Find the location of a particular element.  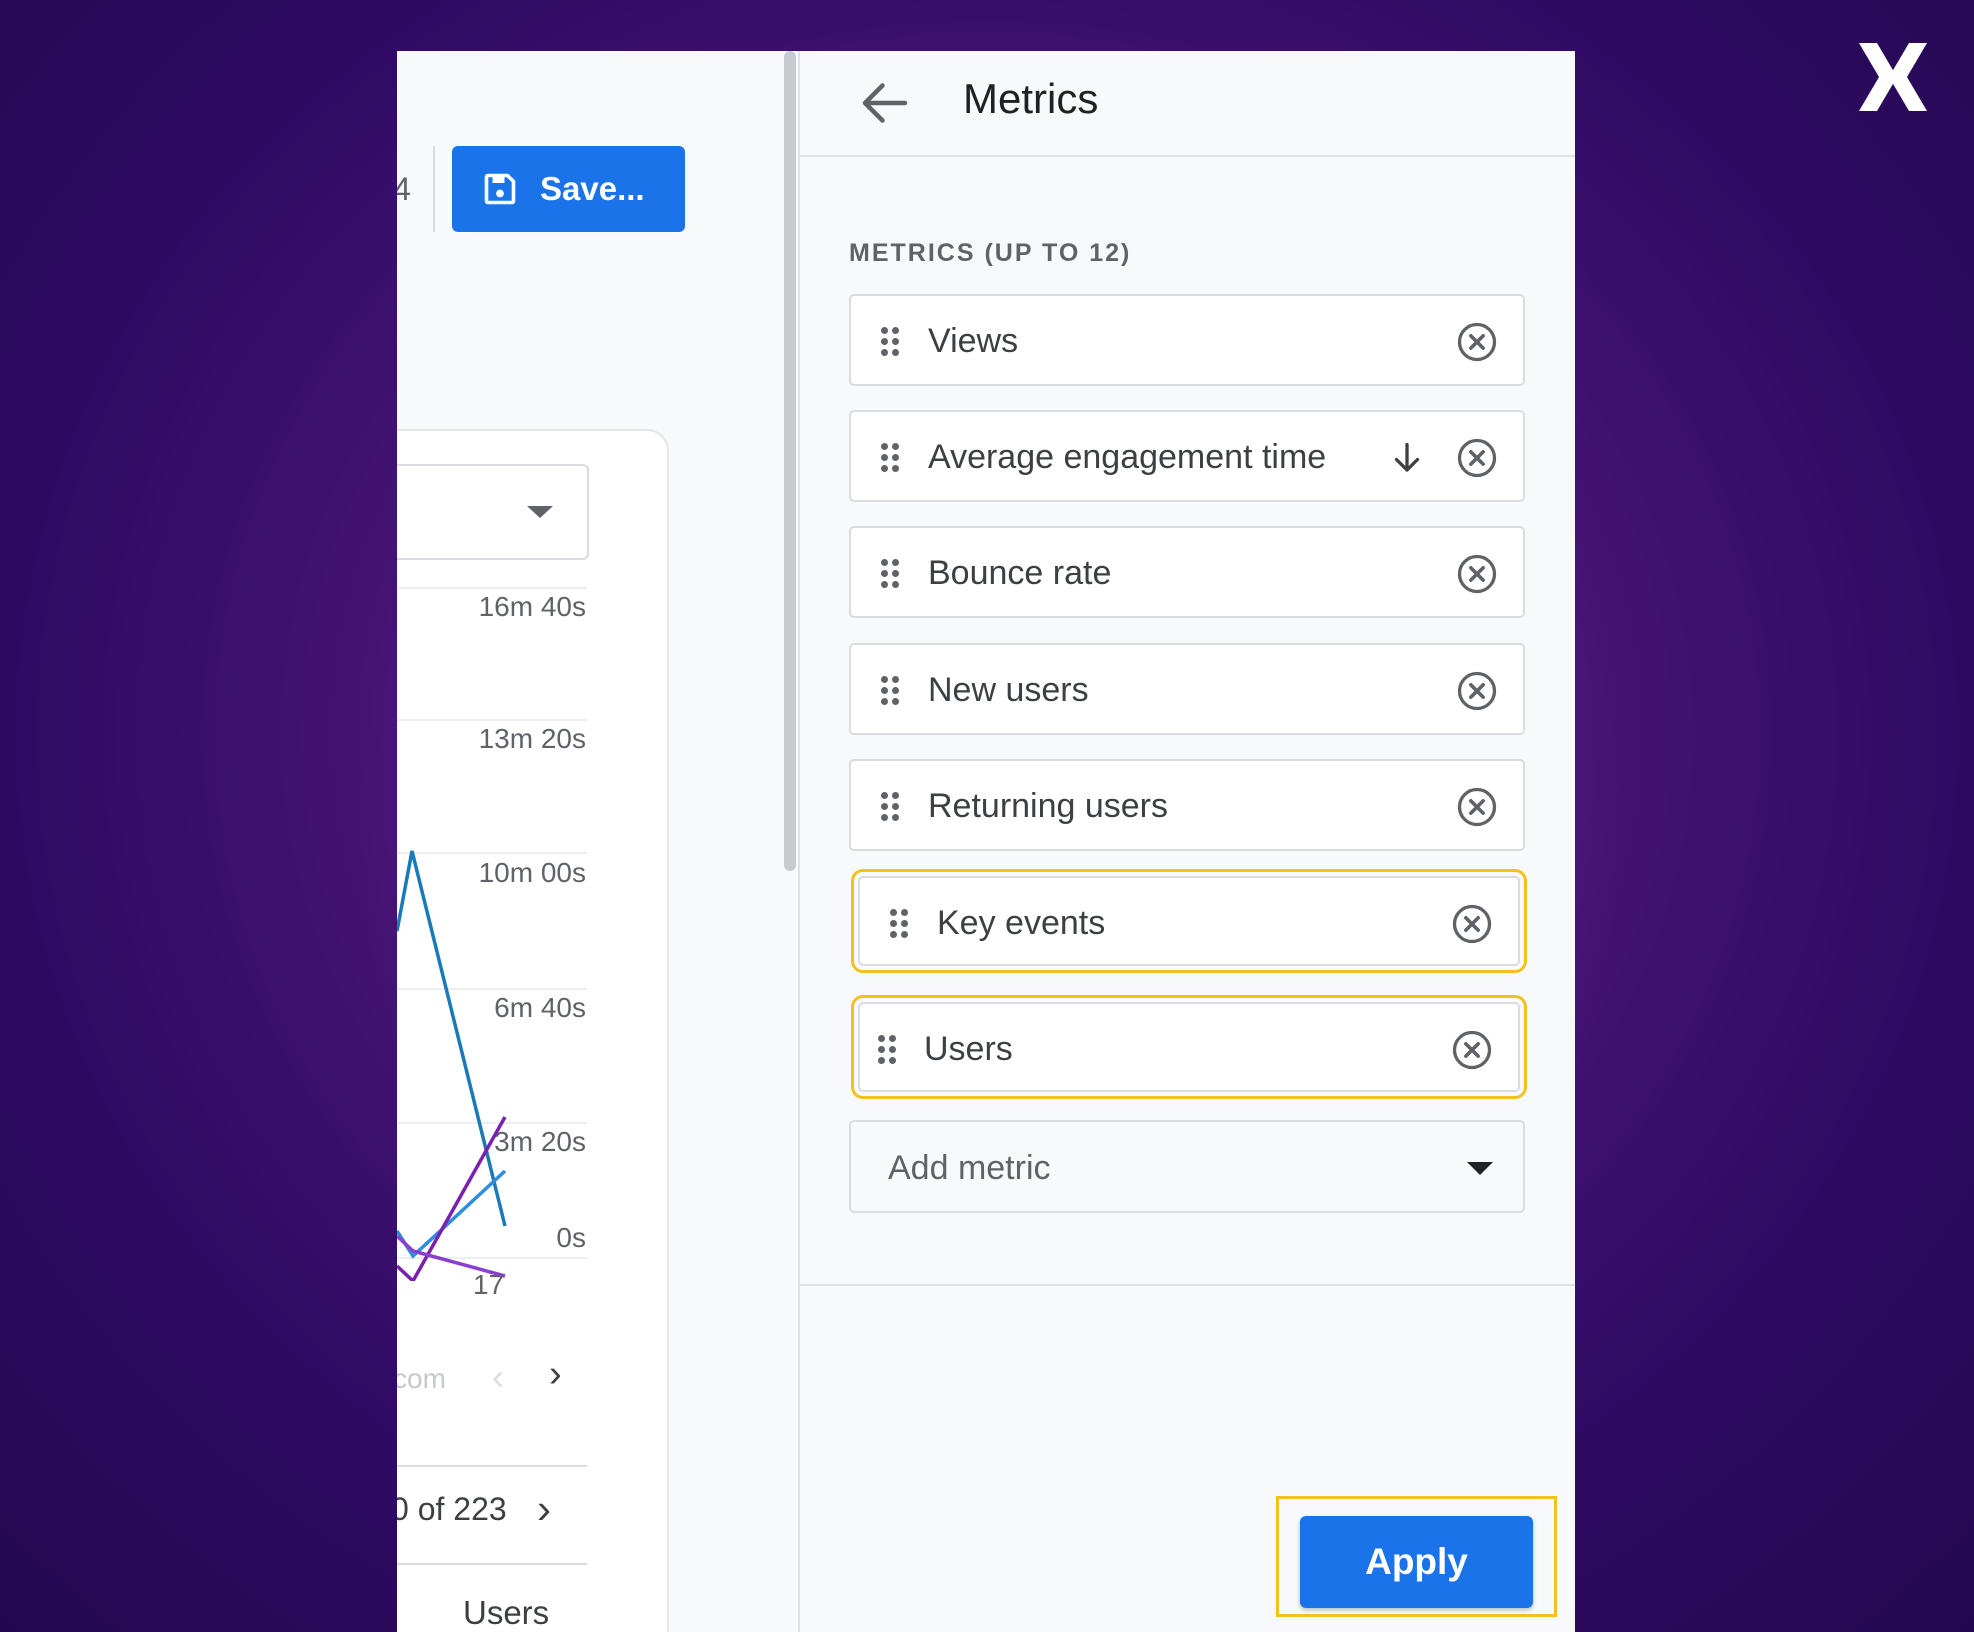

card-link-text: com is located at coordinates (421, 1378).